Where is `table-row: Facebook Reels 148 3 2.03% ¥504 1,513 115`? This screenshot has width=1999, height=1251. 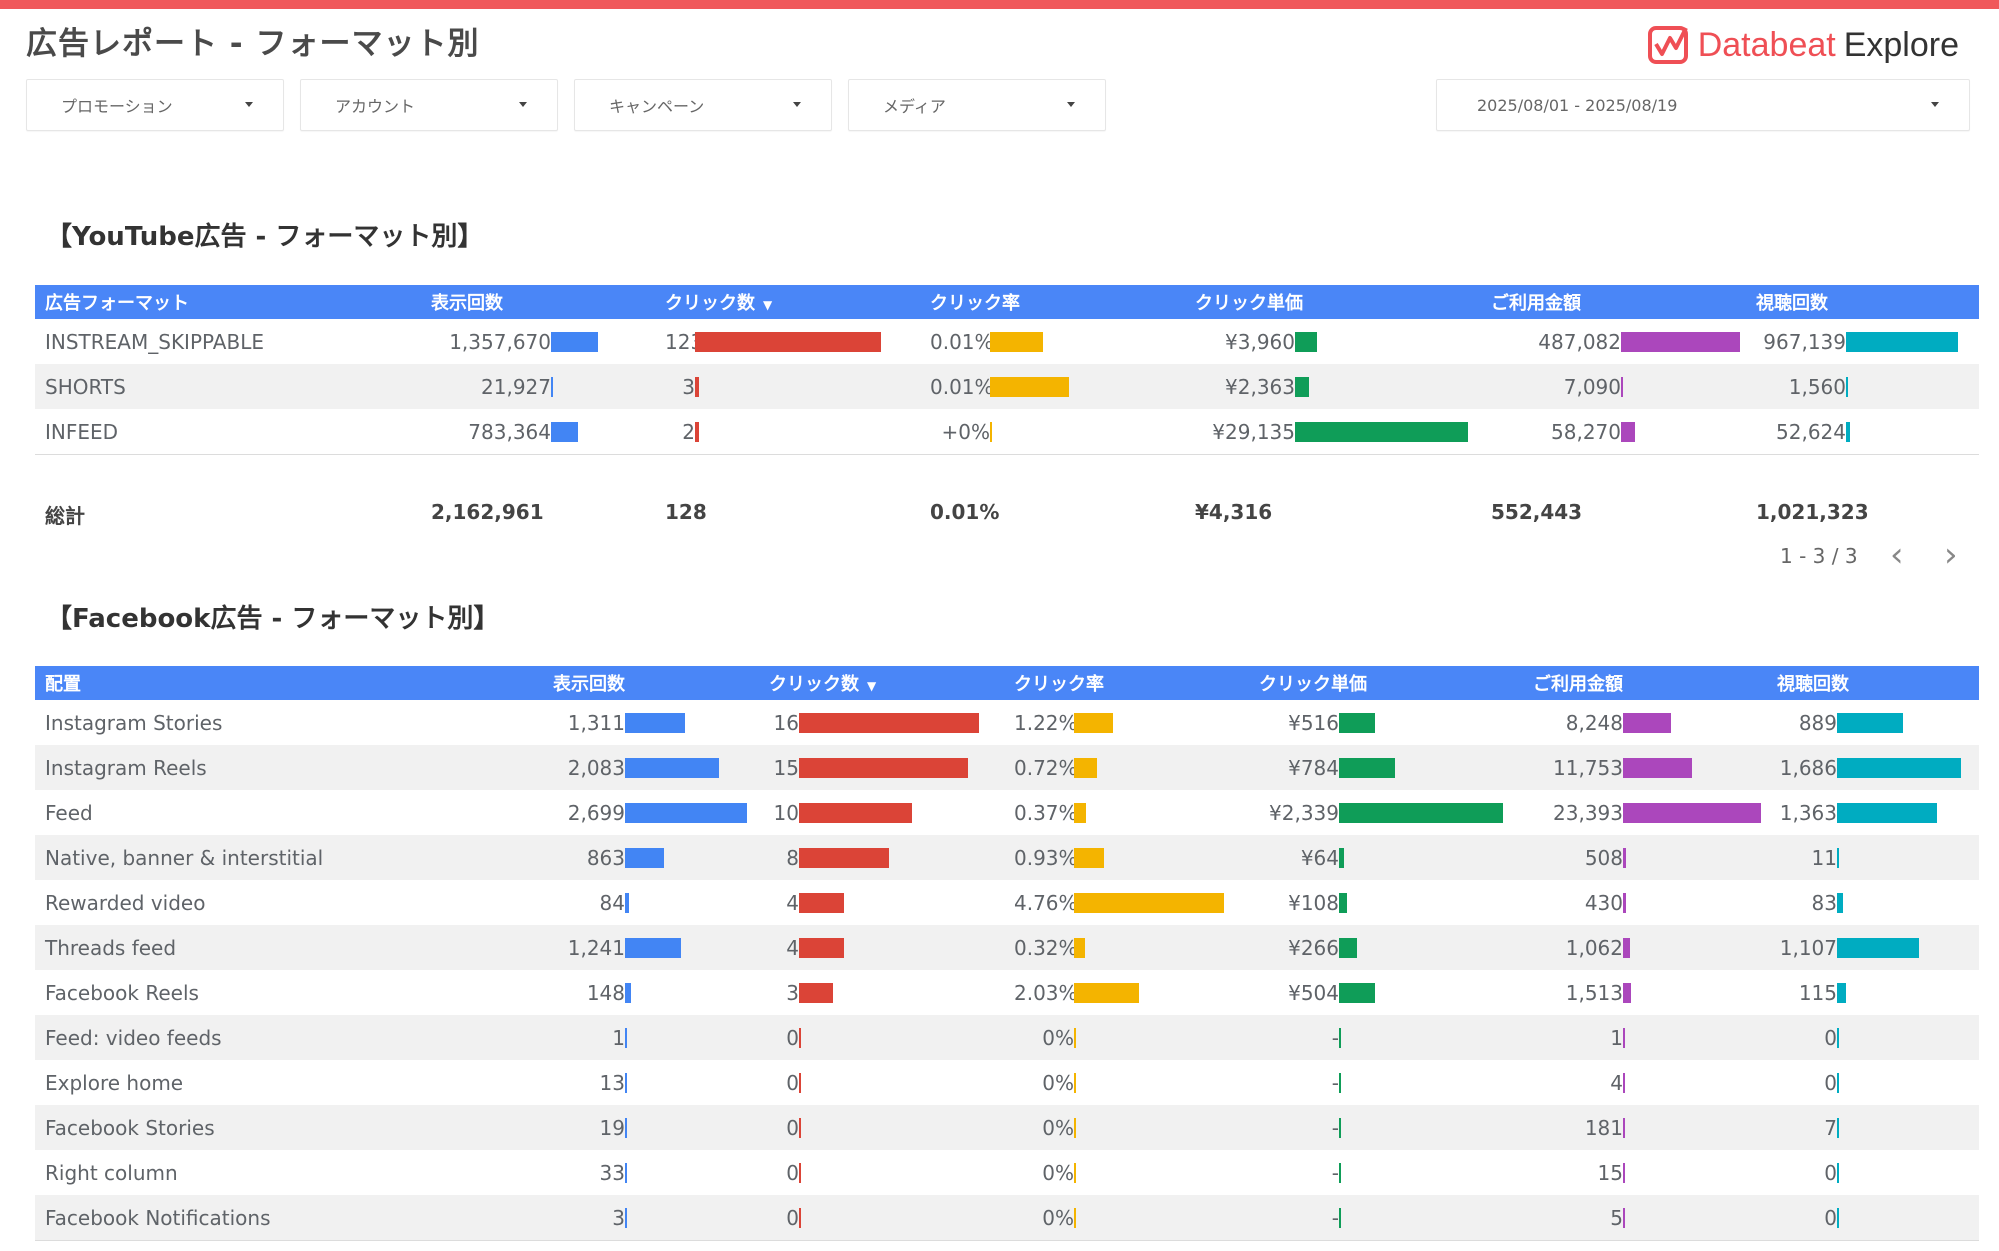 table-row: Facebook Reels 148 3 2.03% ¥504 1,513 115 is located at coordinates (1007, 992).